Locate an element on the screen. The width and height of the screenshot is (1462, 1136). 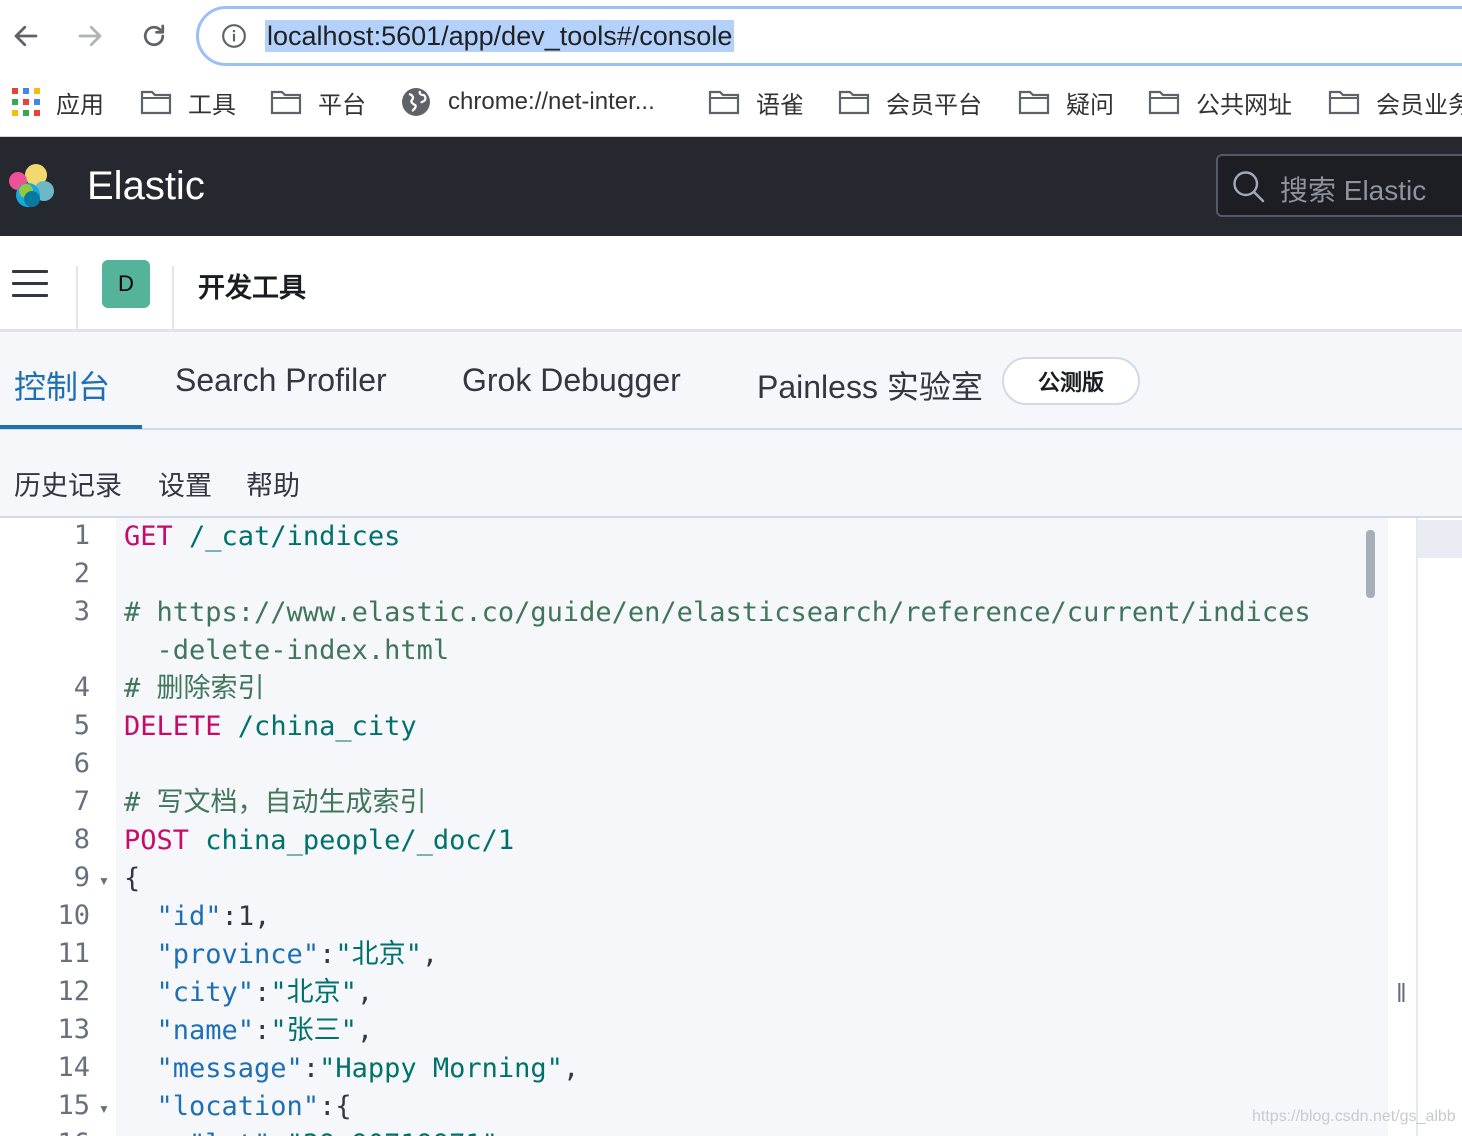
help-link: 帮助 is located at coordinates (273, 483).